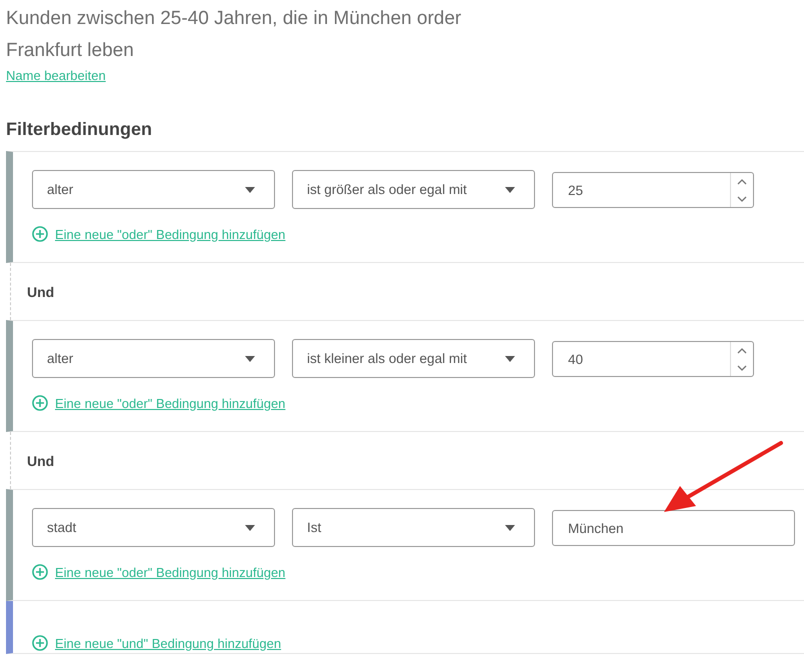 The image size is (804, 659). What do you see at coordinates (413, 358) in the screenshot?
I see `operator-dropdown: ist kleiner als oder egal mit` at bounding box center [413, 358].